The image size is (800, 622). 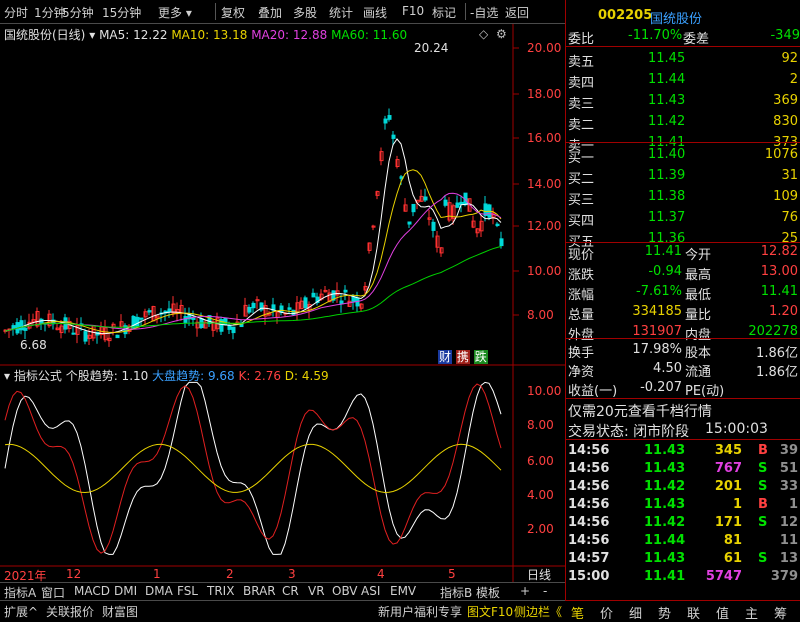 I want to click on indicator-tab-11: ASI, so click(x=370, y=591).